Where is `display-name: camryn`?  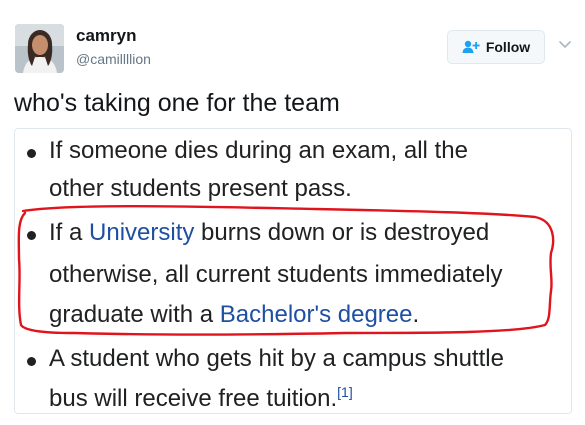
display-name: camryn is located at coordinates (106, 36).